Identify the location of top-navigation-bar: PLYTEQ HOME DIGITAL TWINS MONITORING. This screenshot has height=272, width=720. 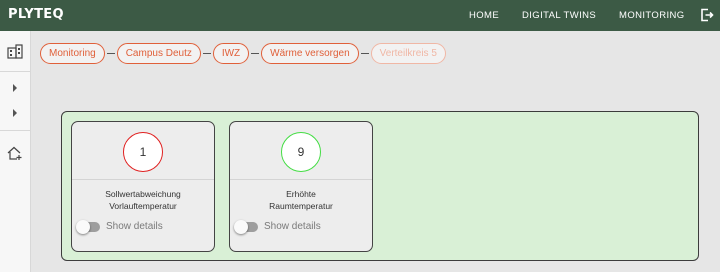
(360, 15).